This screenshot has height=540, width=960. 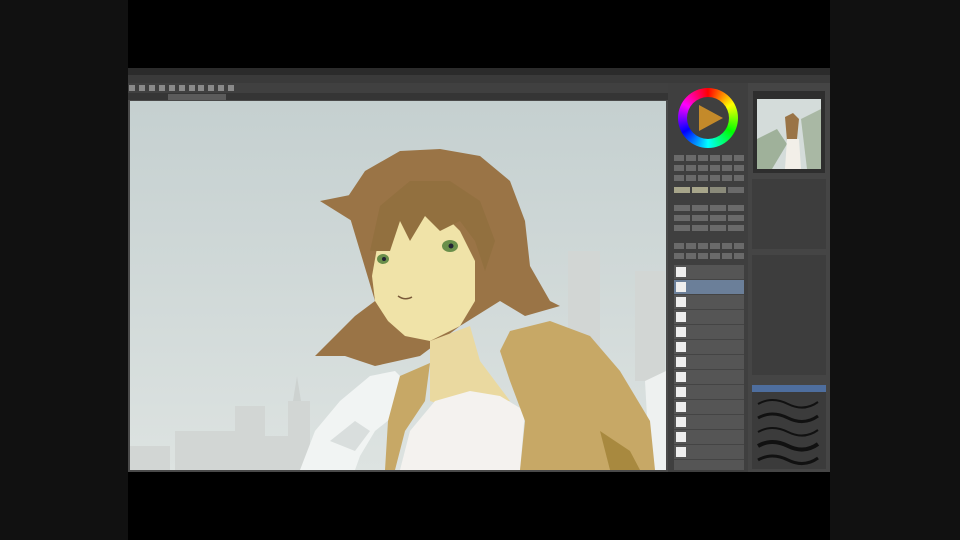 I want to click on left-pillarbox, so click(x=64, y=270).